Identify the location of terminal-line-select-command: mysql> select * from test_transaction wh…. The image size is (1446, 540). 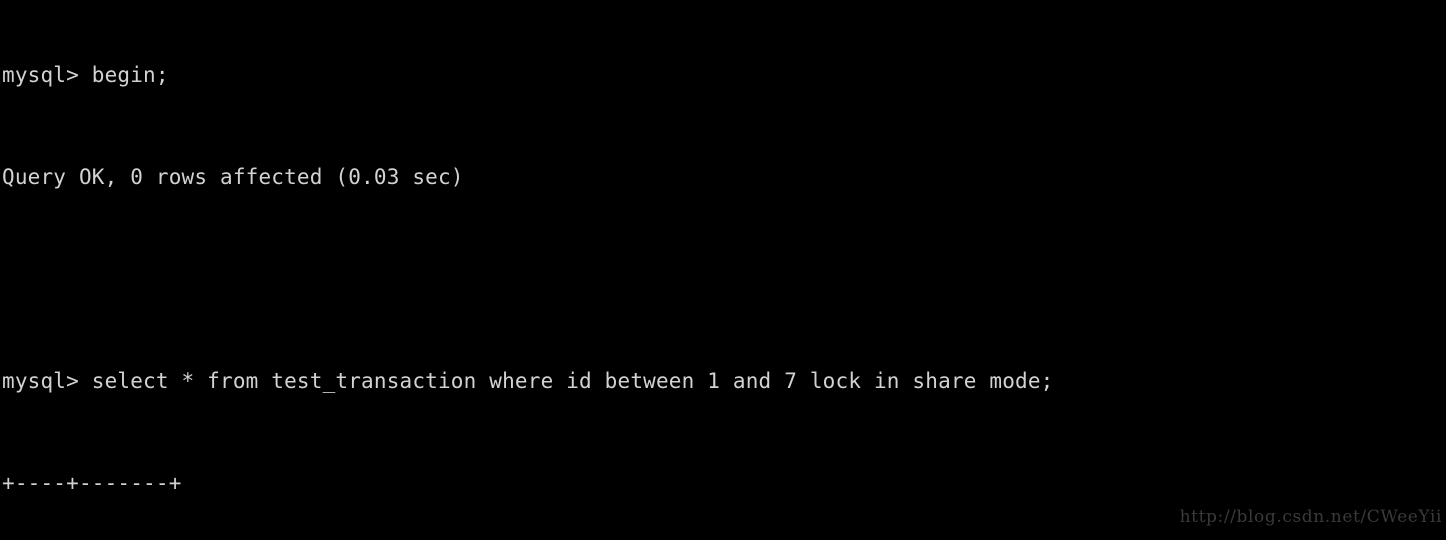
(528, 381).